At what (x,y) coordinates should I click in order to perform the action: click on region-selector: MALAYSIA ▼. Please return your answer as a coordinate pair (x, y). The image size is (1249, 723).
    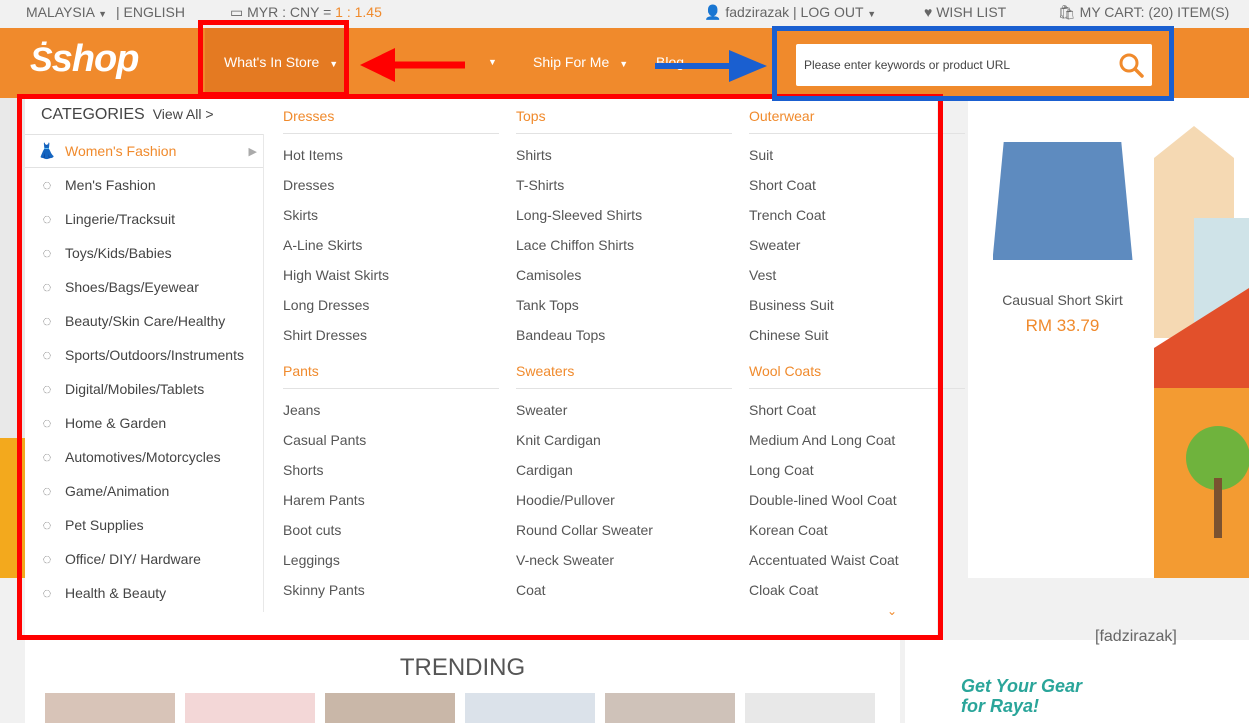
    Looking at the image, I should click on (66, 12).